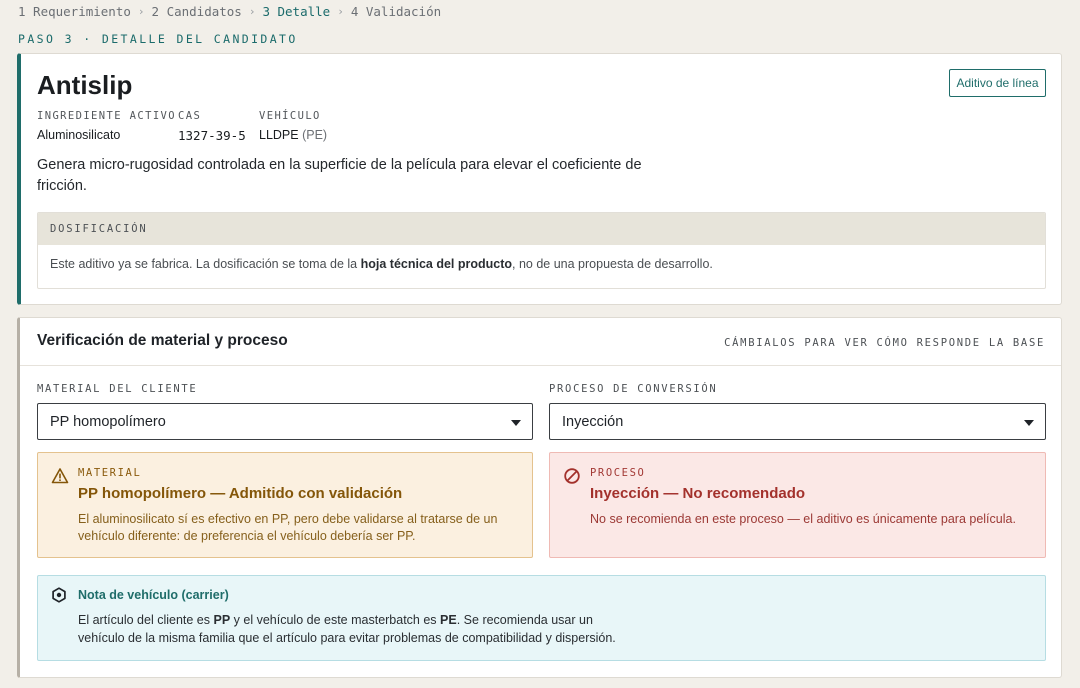 The image size is (1080, 688). What do you see at coordinates (117, 389) in the screenshot?
I see `material-label: MATERIAL DEL CLIENTE` at bounding box center [117, 389].